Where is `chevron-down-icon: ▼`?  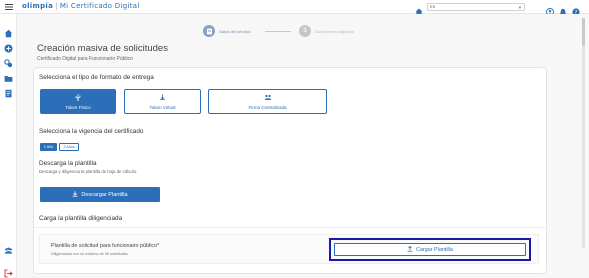 chevron-down-icon: ▼ is located at coordinates (520, 7).